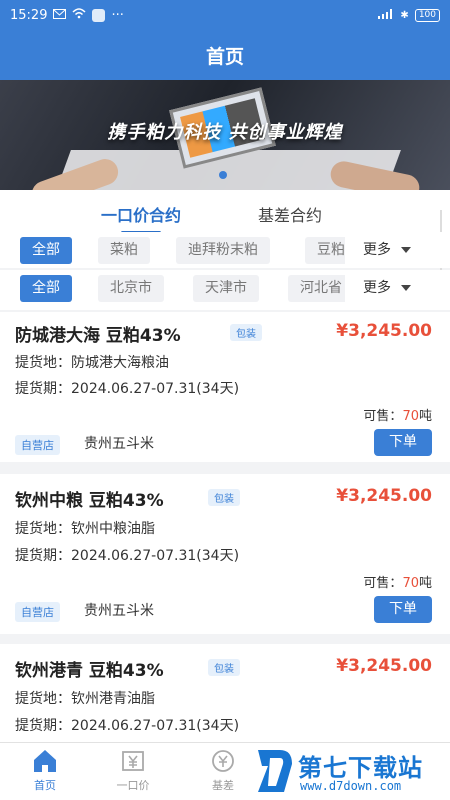  I want to click on nav-fixed-price: 一口价, so click(133, 770).